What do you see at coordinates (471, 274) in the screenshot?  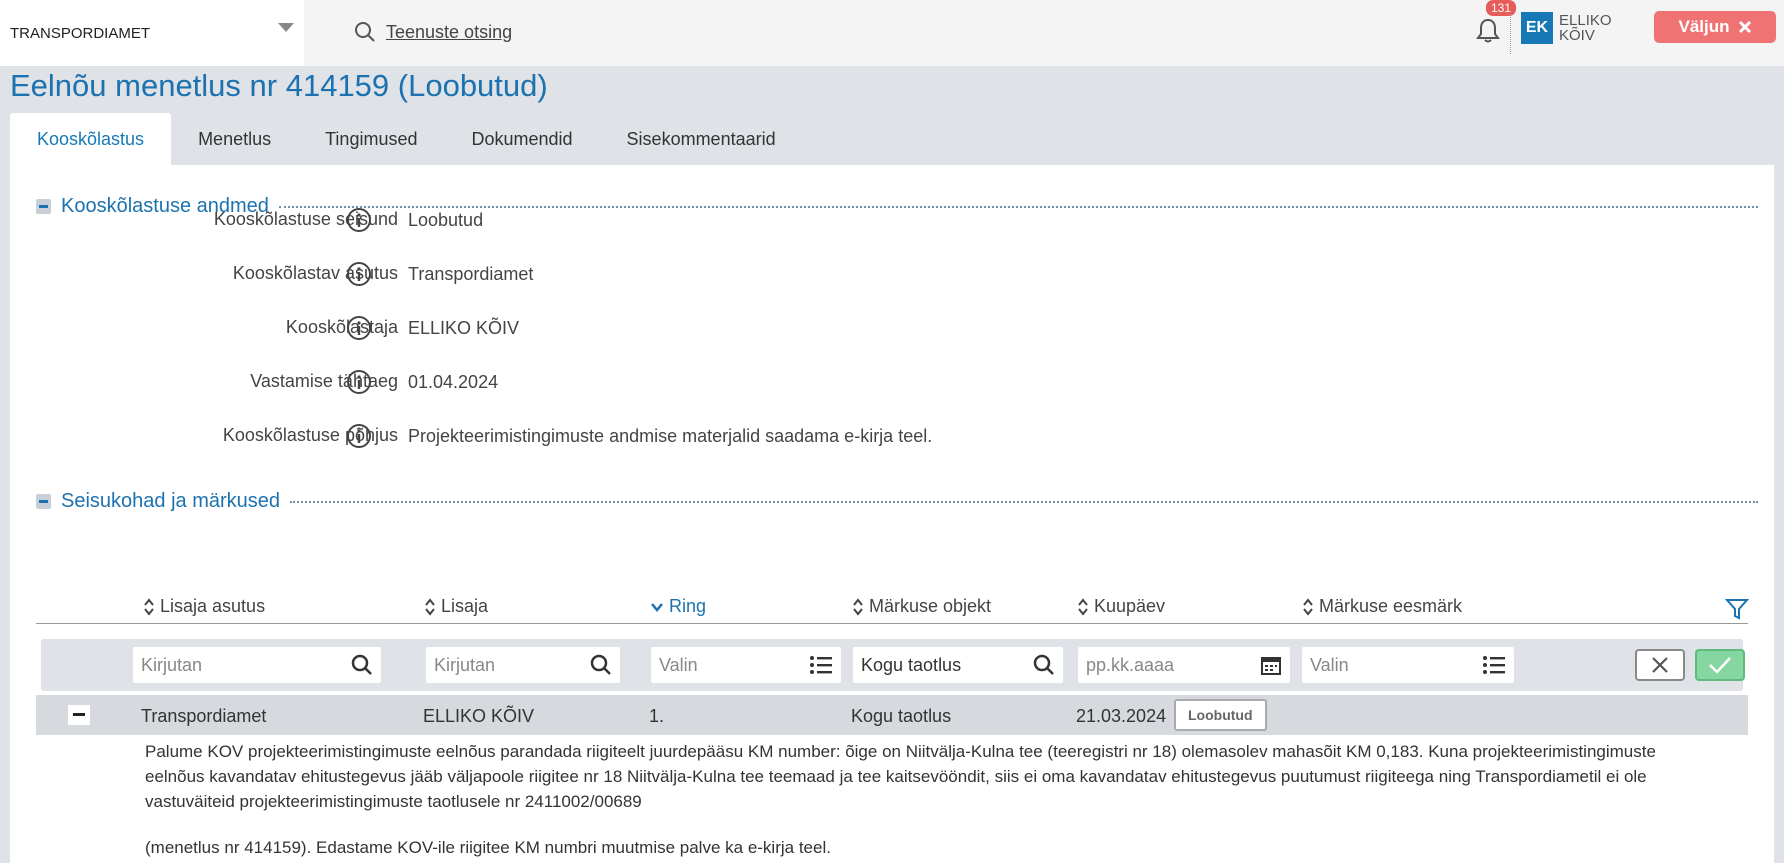 I see `field-value: Transpordiamet` at bounding box center [471, 274].